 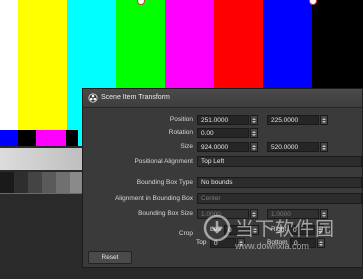 I want to click on bounding-box-type-dropdown: No bounds, so click(x=279, y=182).